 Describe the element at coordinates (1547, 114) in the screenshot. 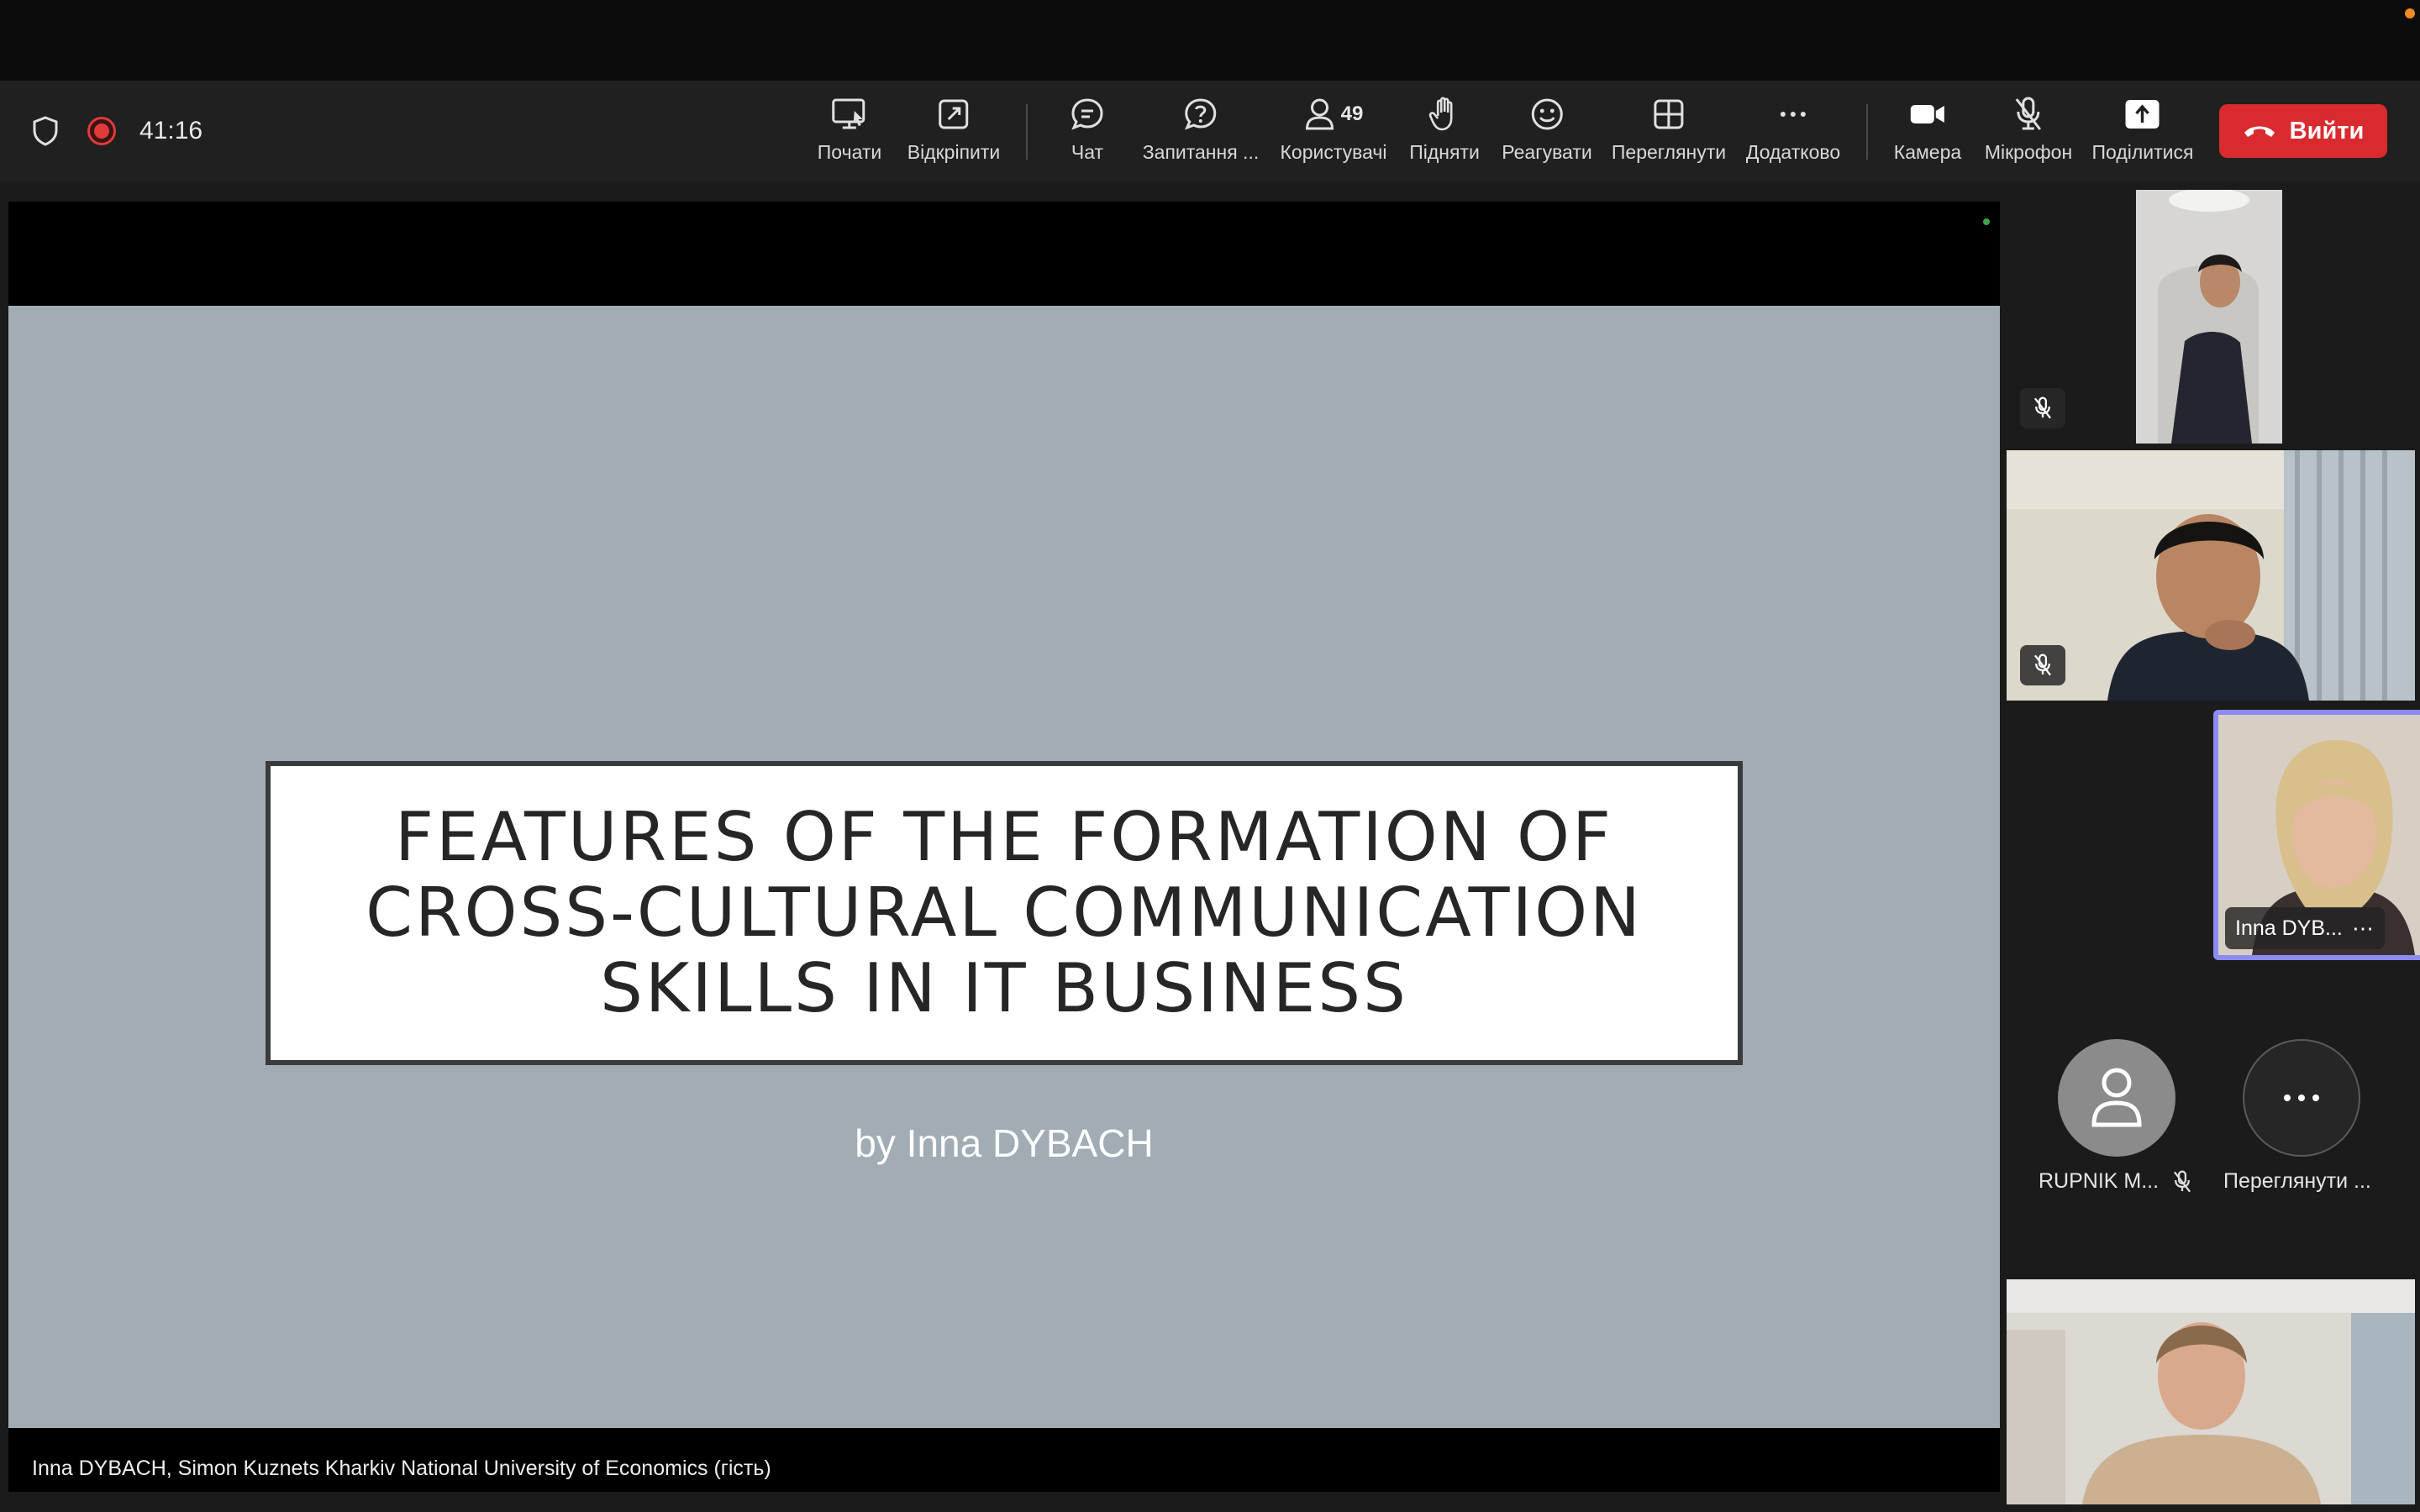

I see `smile-icon` at that location.